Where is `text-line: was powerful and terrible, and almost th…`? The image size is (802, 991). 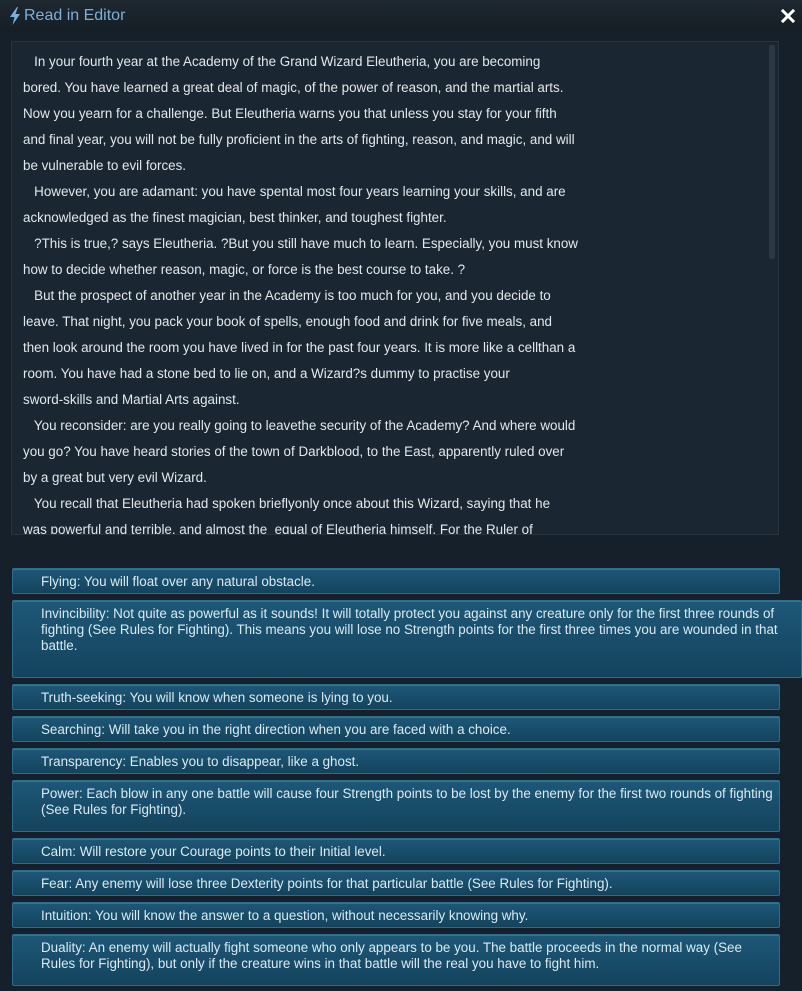
text-line: was powerful and terrible, and almost th… is located at coordinates (278, 528).